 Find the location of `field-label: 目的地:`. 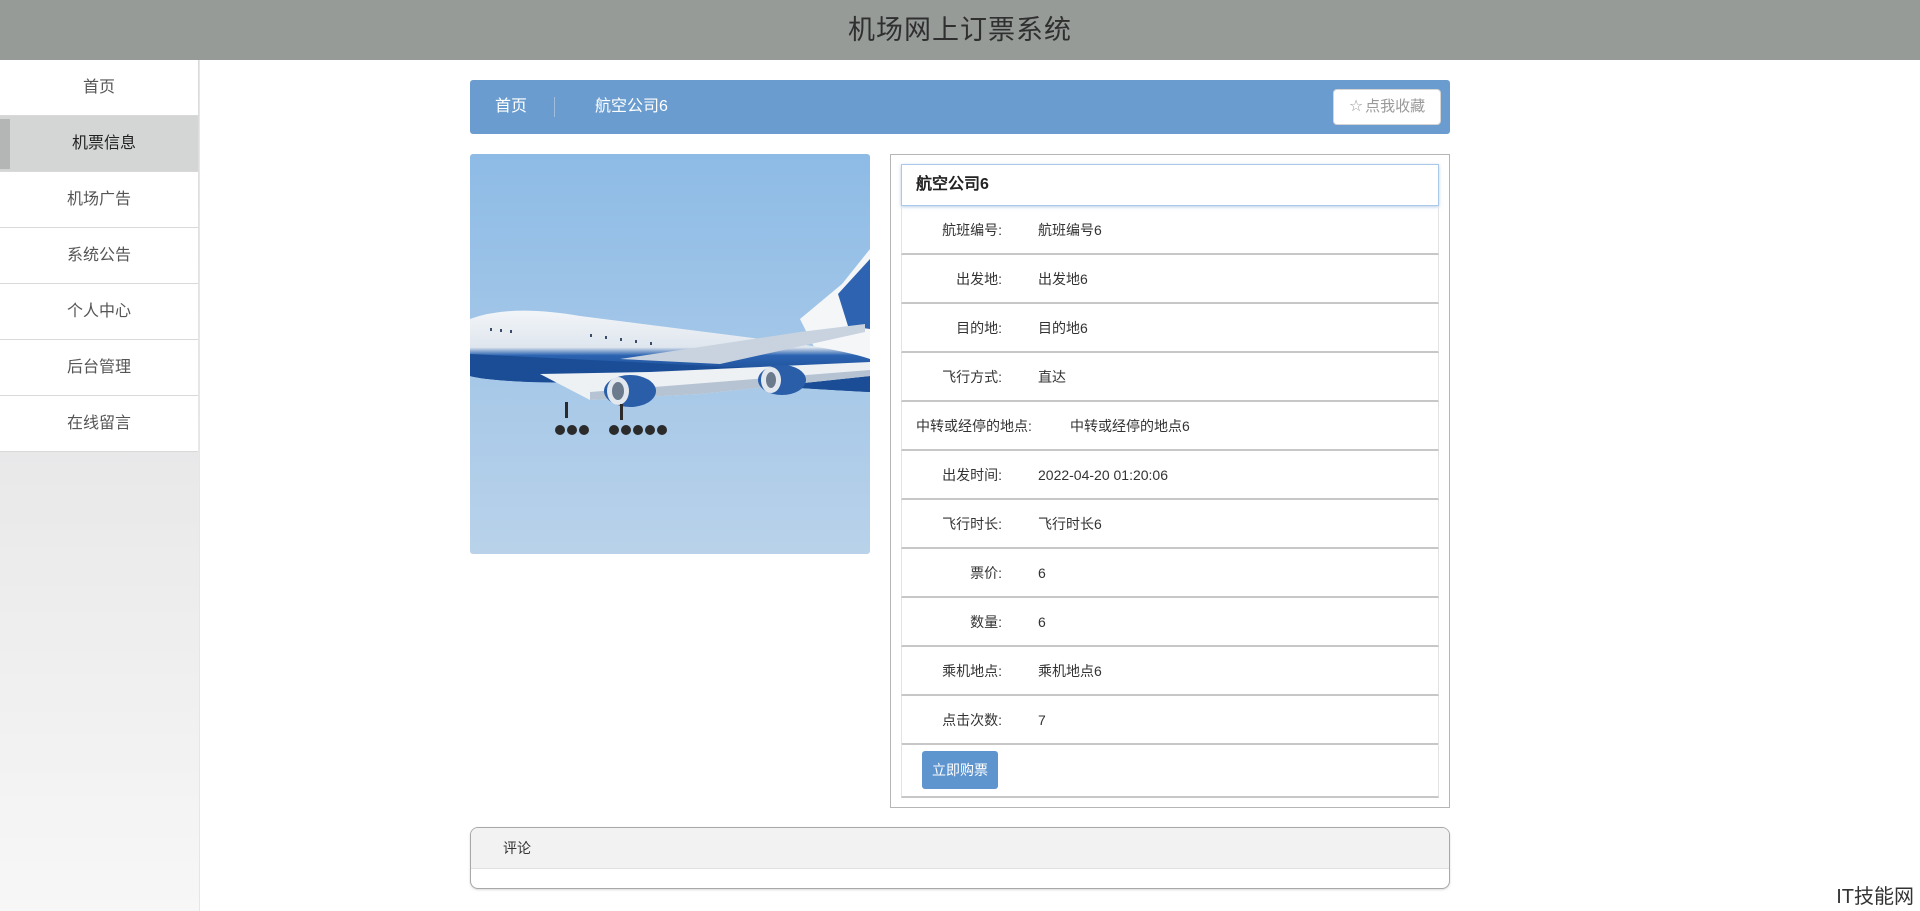

field-label: 目的地: is located at coordinates (979, 328).